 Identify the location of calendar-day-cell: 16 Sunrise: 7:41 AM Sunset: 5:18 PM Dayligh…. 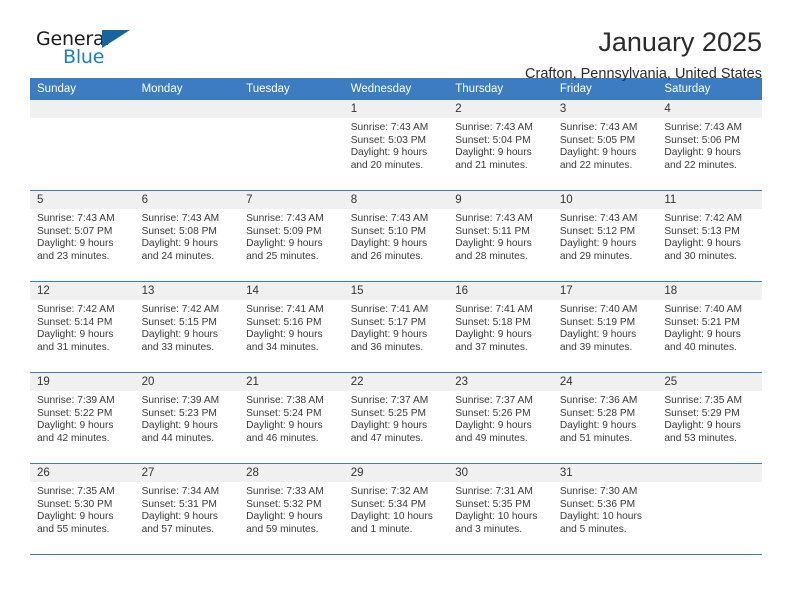
(500, 327).